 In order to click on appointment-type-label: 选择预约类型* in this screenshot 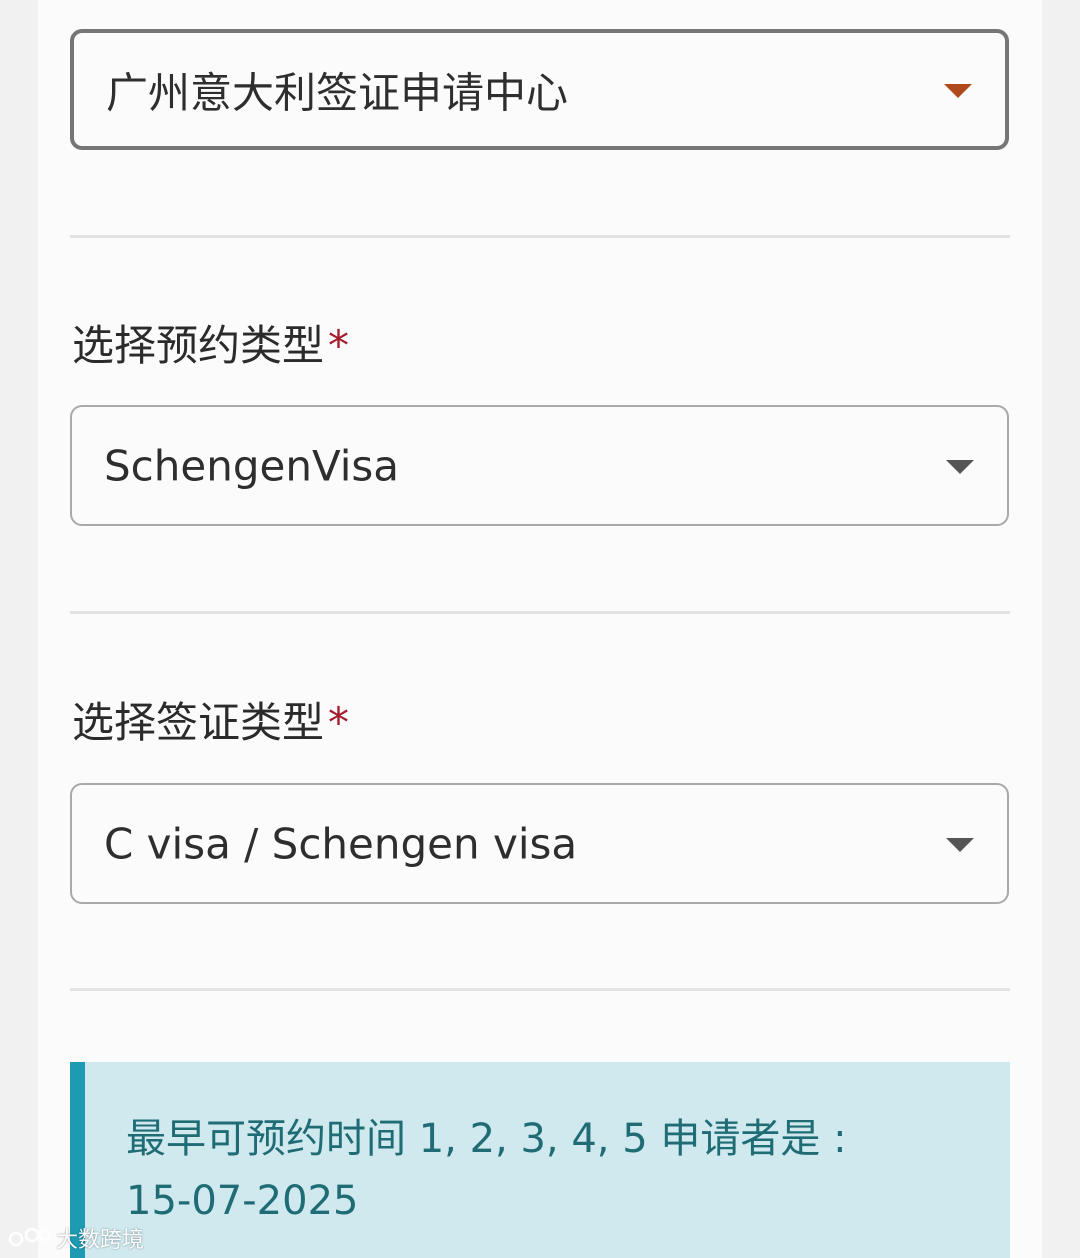, I will do `click(210, 342)`.